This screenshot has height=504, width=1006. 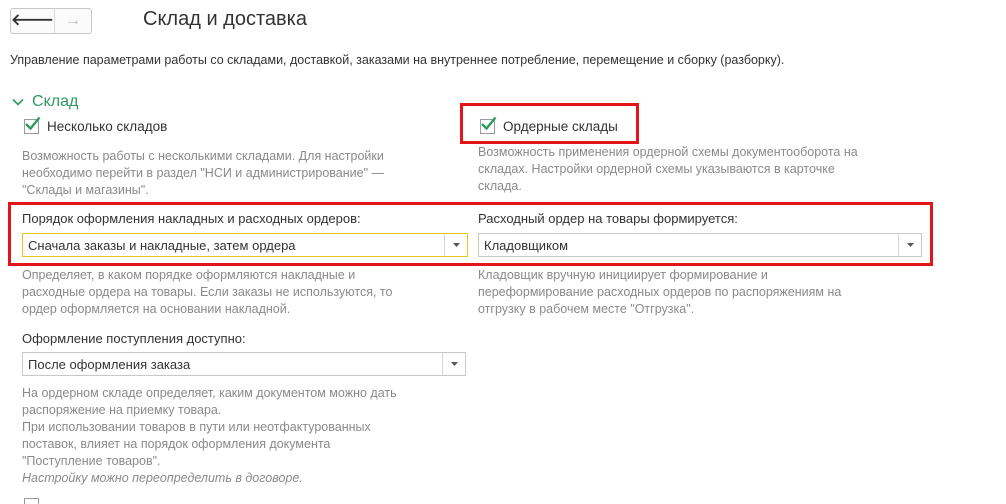 I want to click on section-title: Склад, so click(x=55, y=101).